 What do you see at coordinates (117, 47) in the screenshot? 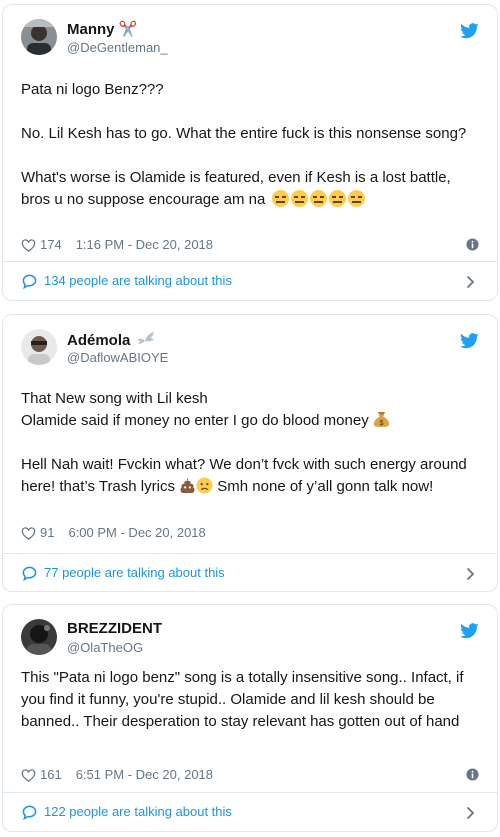
I see `user-handle: @DeGentleman_` at bounding box center [117, 47].